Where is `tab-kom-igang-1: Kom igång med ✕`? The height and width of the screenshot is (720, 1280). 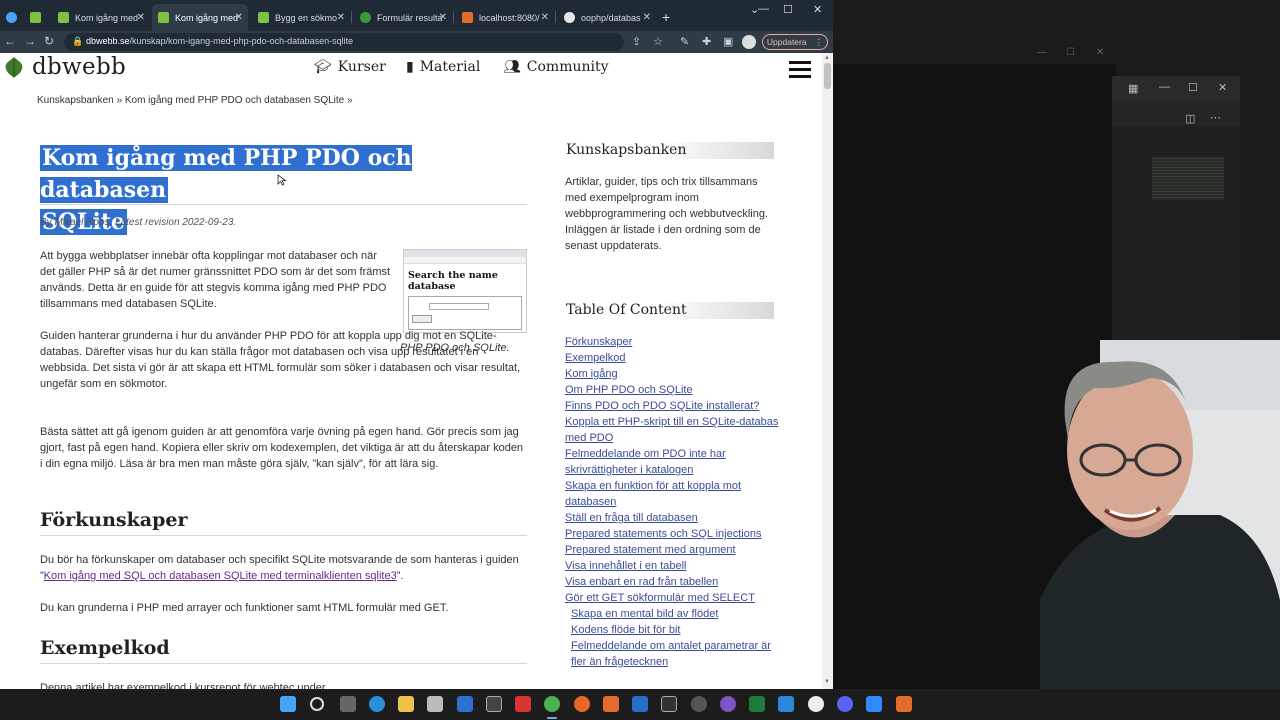 tab-kom-igang-1: Kom igång med ✕ is located at coordinates (101, 17).